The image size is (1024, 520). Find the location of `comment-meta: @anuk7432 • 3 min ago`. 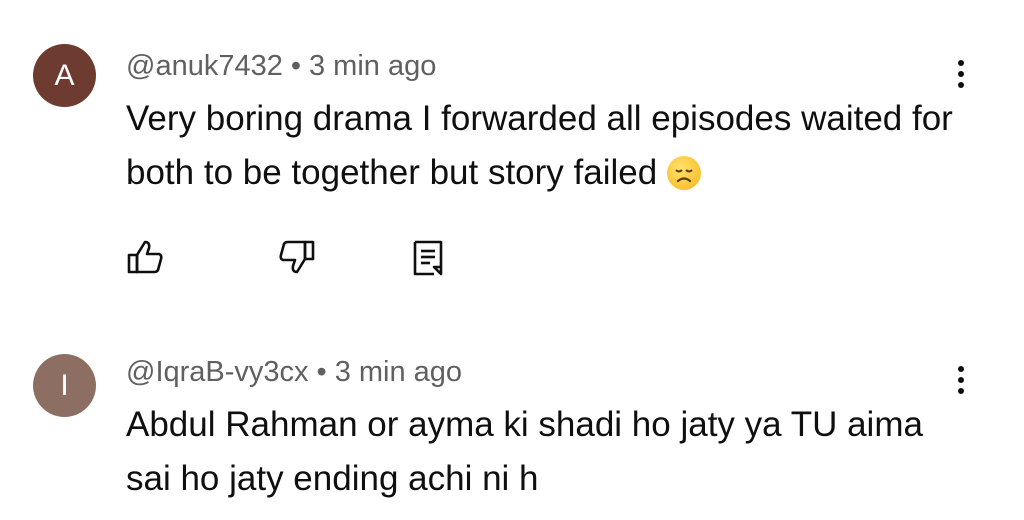

comment-meta: @anuk7432 • 3 min ago is located at coordinates (281, 66).